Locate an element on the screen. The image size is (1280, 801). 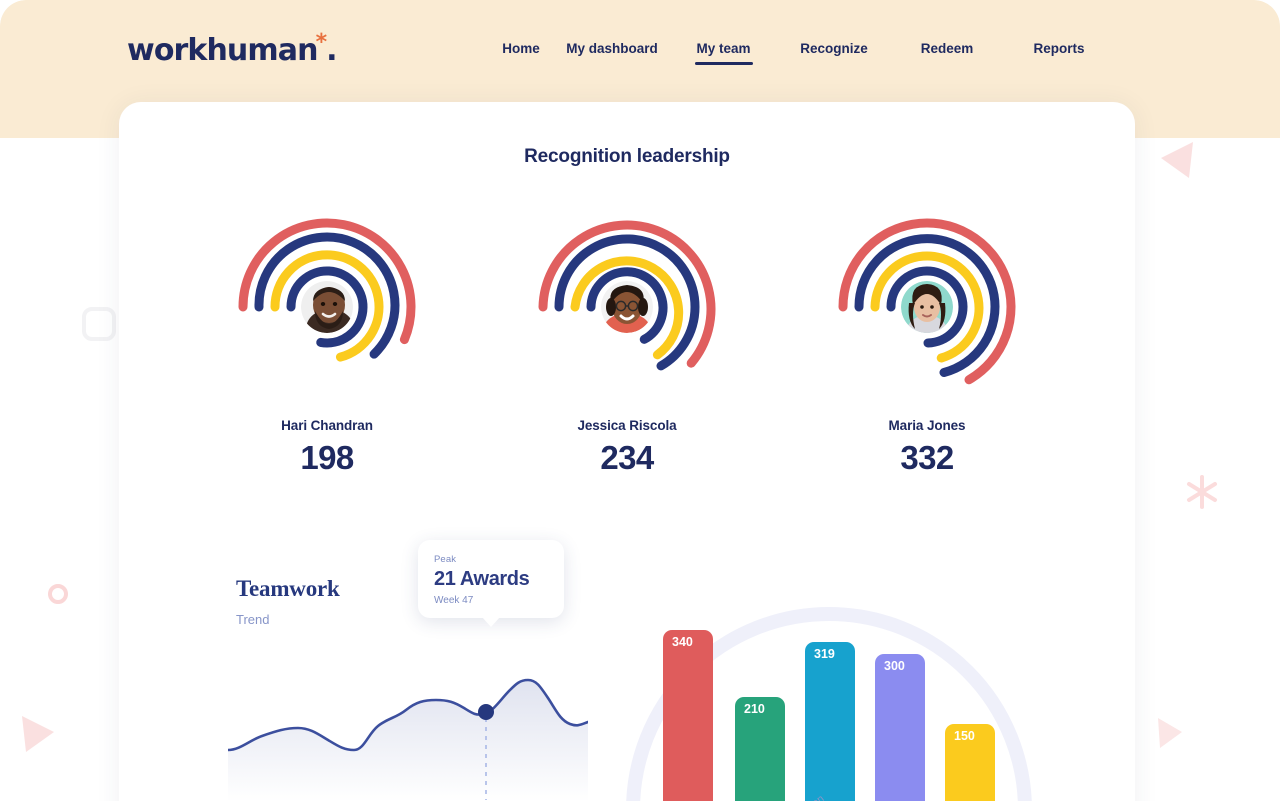
page-title: Recognition leadership is located at coordinates (627, 156).